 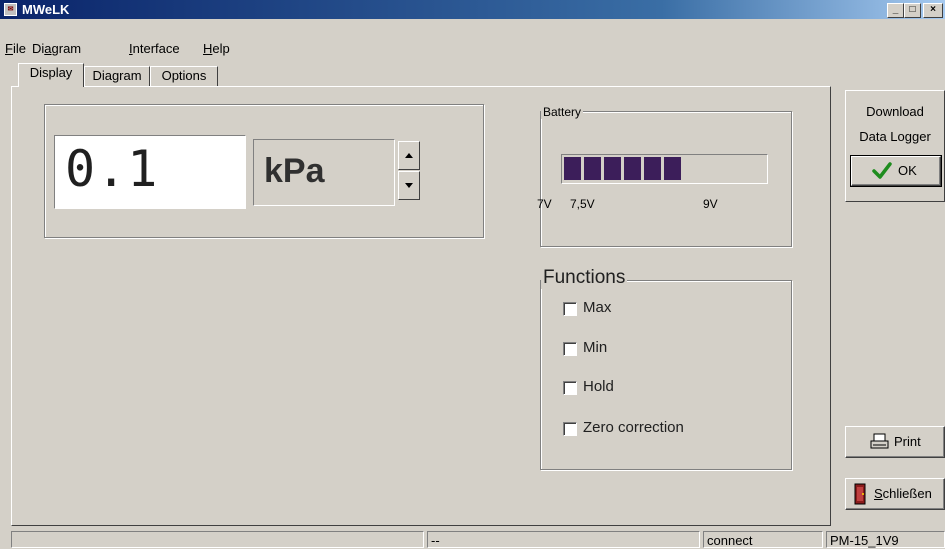 What do you see at coordinates (907, 493) in the screenshot?
I see `close-button-text: chließen` at bounding box center [907, 493].